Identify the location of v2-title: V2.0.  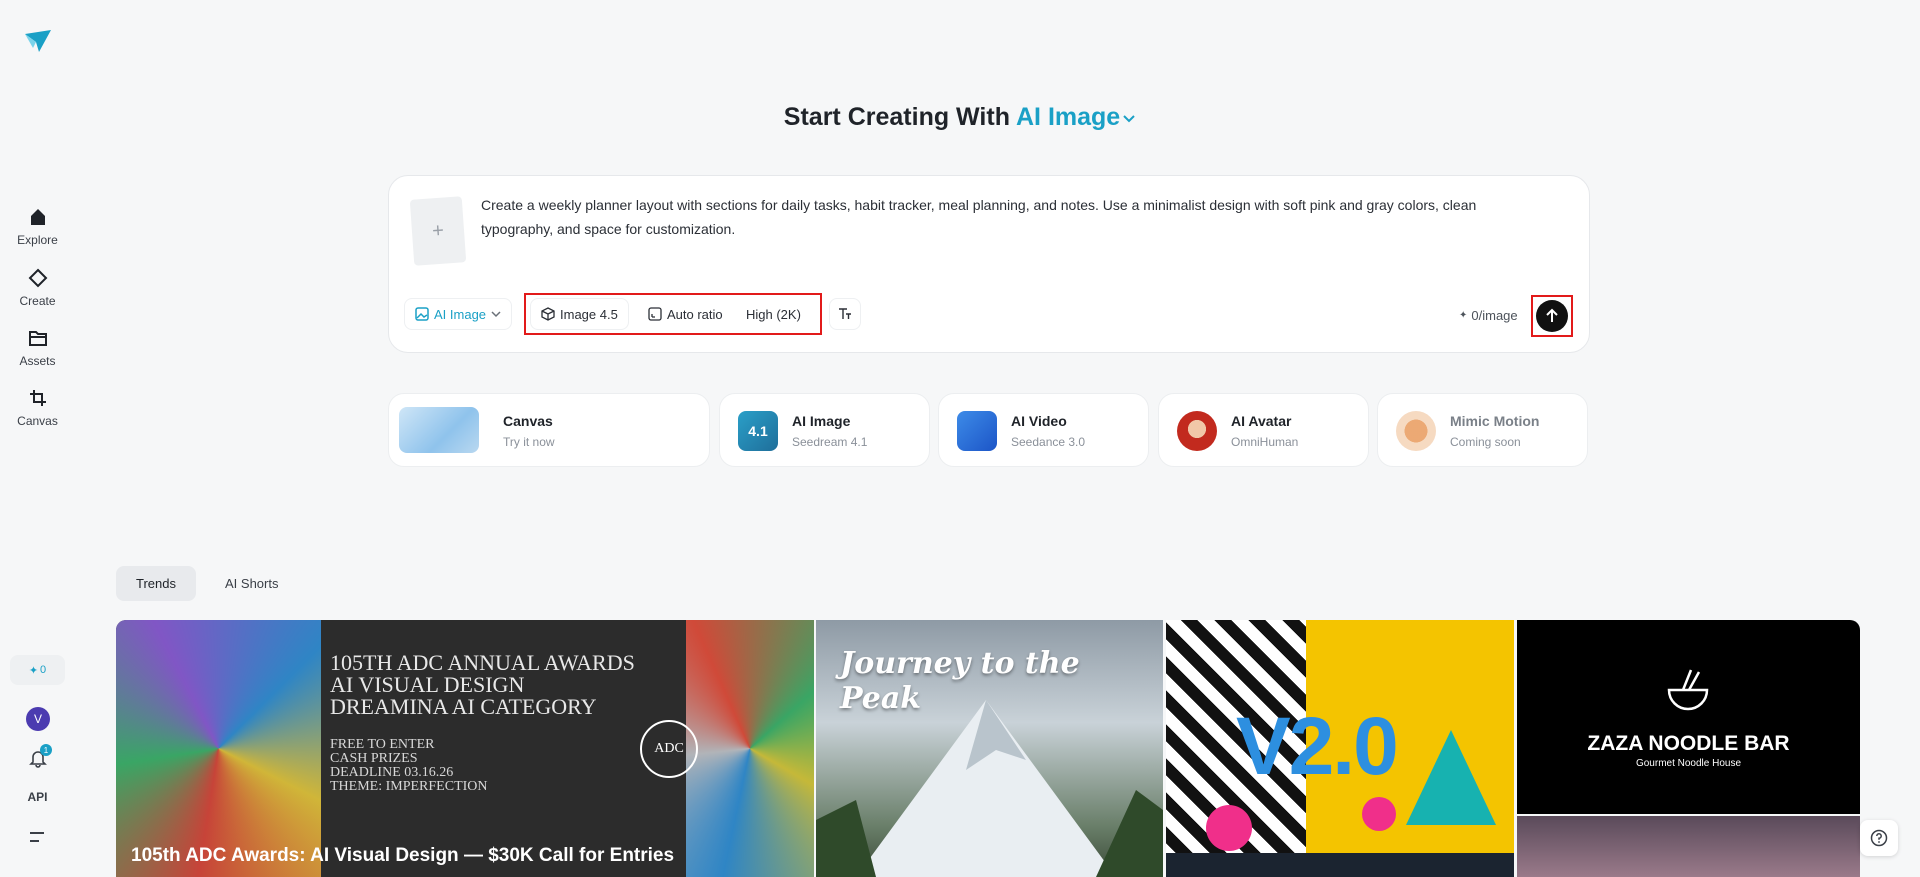
(1317, 746).